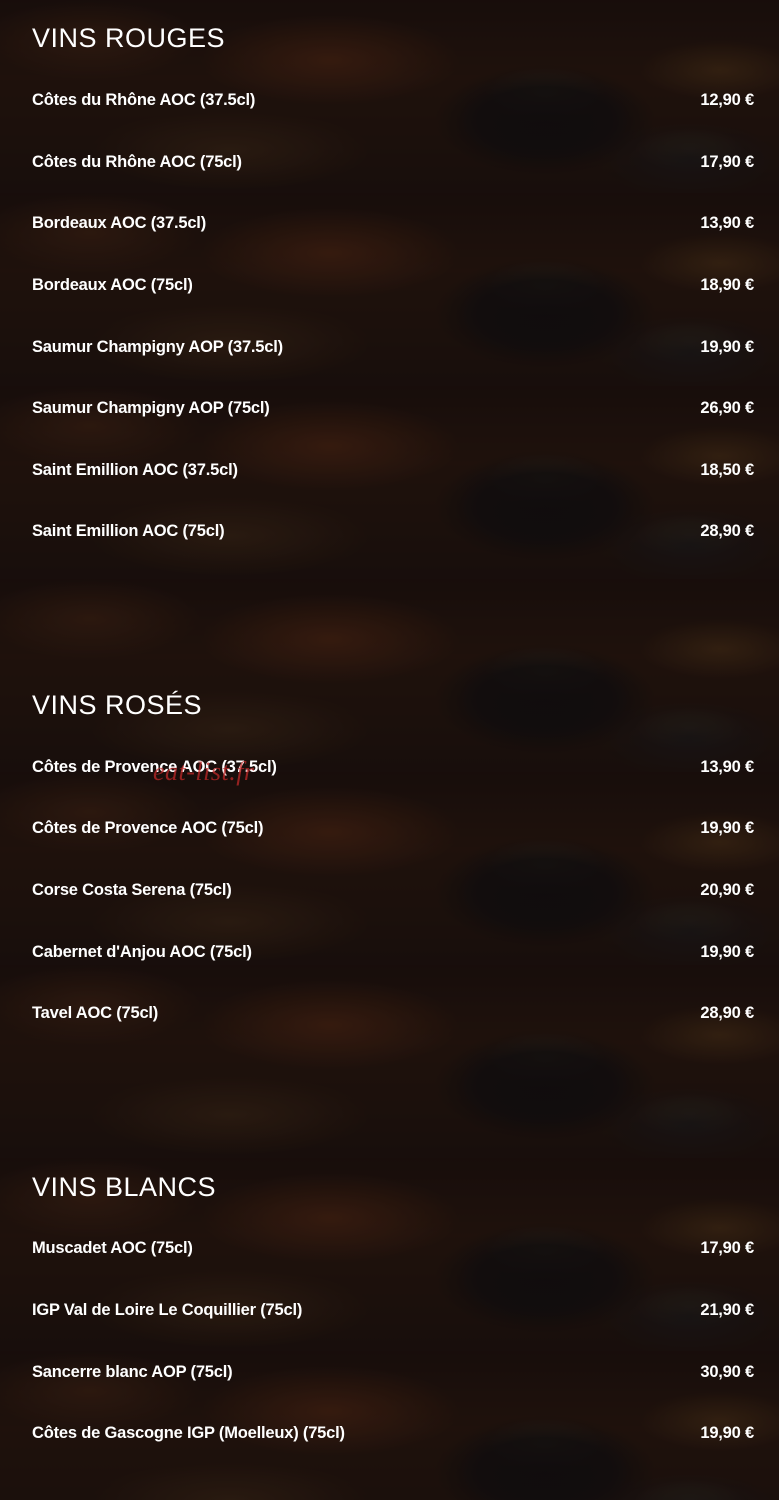  I want to click on item-name: Côtes de Gascogne IGP (Moelleux) (75cl), so click(188, 1432).